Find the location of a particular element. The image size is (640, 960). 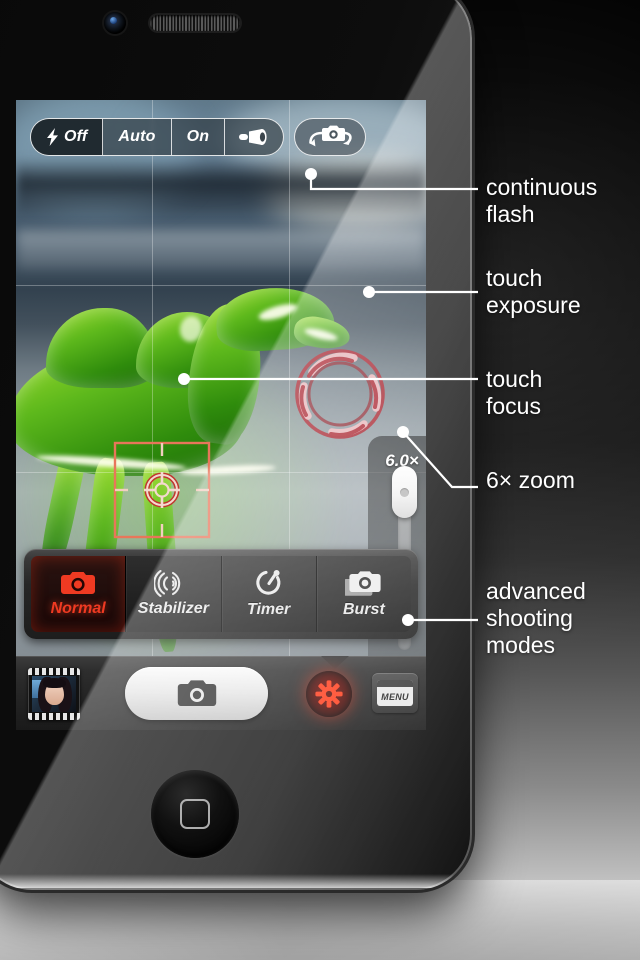

annotation-advanced-shooting-modes: advanced shooting modes is located at coordinates (536, 618).